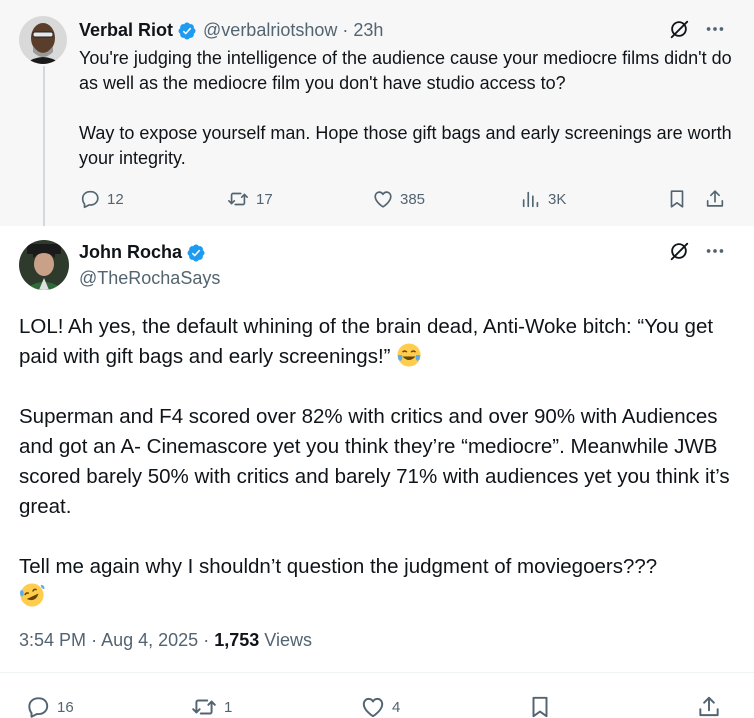  What do you see at coordinates (149, 640) in the screenshot?
I see `post-date: Aug 4, 2025` at bounding box center [149, 640].